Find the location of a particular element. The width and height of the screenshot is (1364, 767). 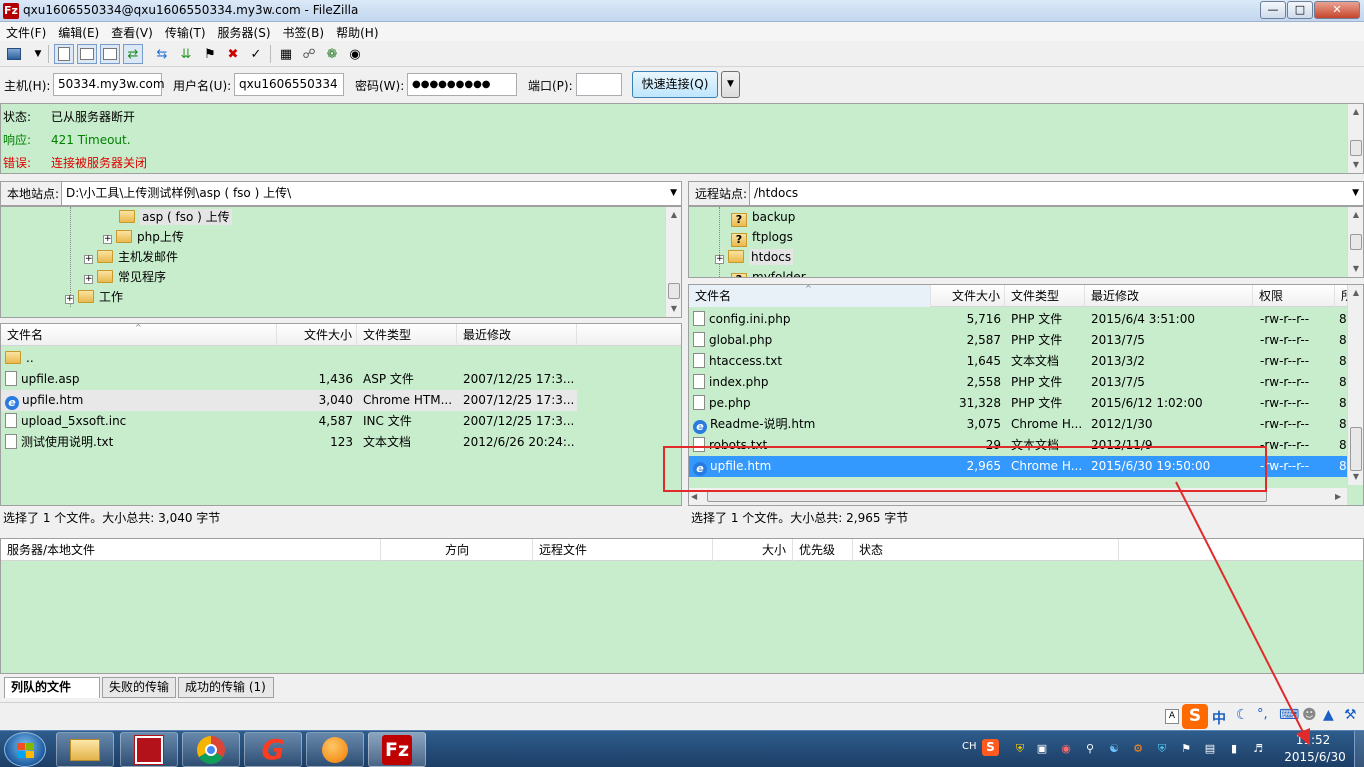

remote-tree-scrollbar: ▲ ▼ is located at coordinates (1355, 242).